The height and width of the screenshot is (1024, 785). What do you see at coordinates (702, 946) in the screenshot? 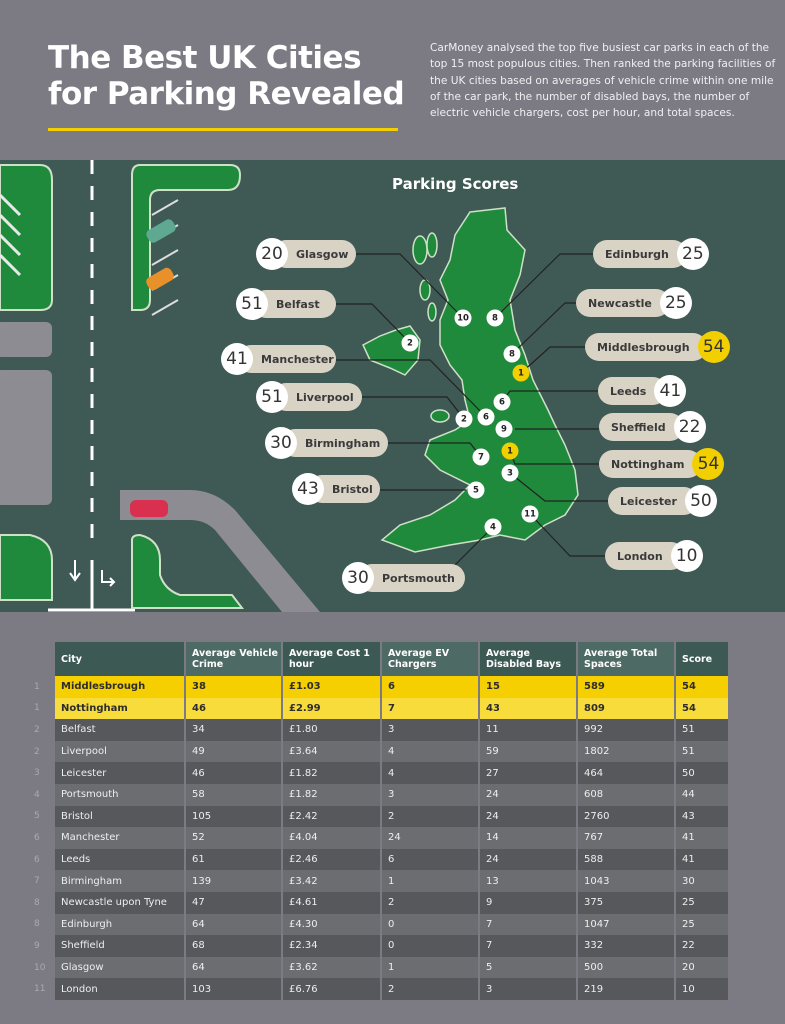
I see `table-cell: 22` at bounding box center [702, 946].